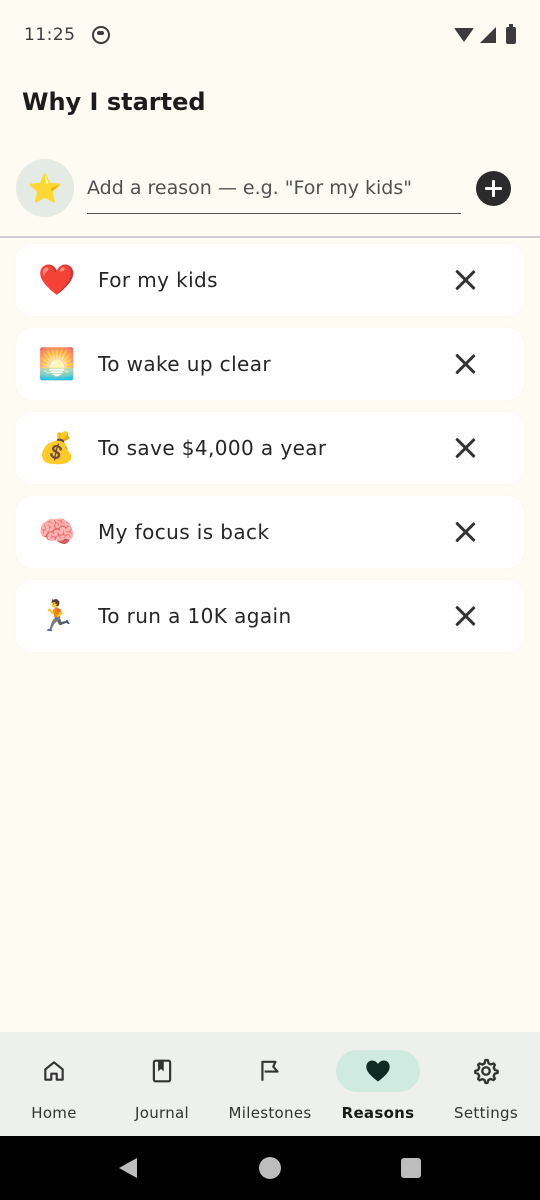  I want to click on reason-emoji: 🏃, so click(57, 616).